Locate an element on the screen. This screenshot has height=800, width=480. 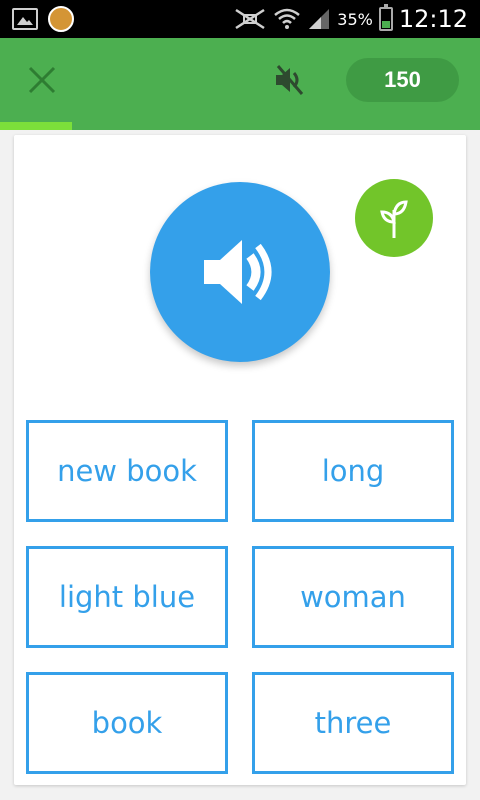
sound-toggle-button is located at coordinates (290, 80).